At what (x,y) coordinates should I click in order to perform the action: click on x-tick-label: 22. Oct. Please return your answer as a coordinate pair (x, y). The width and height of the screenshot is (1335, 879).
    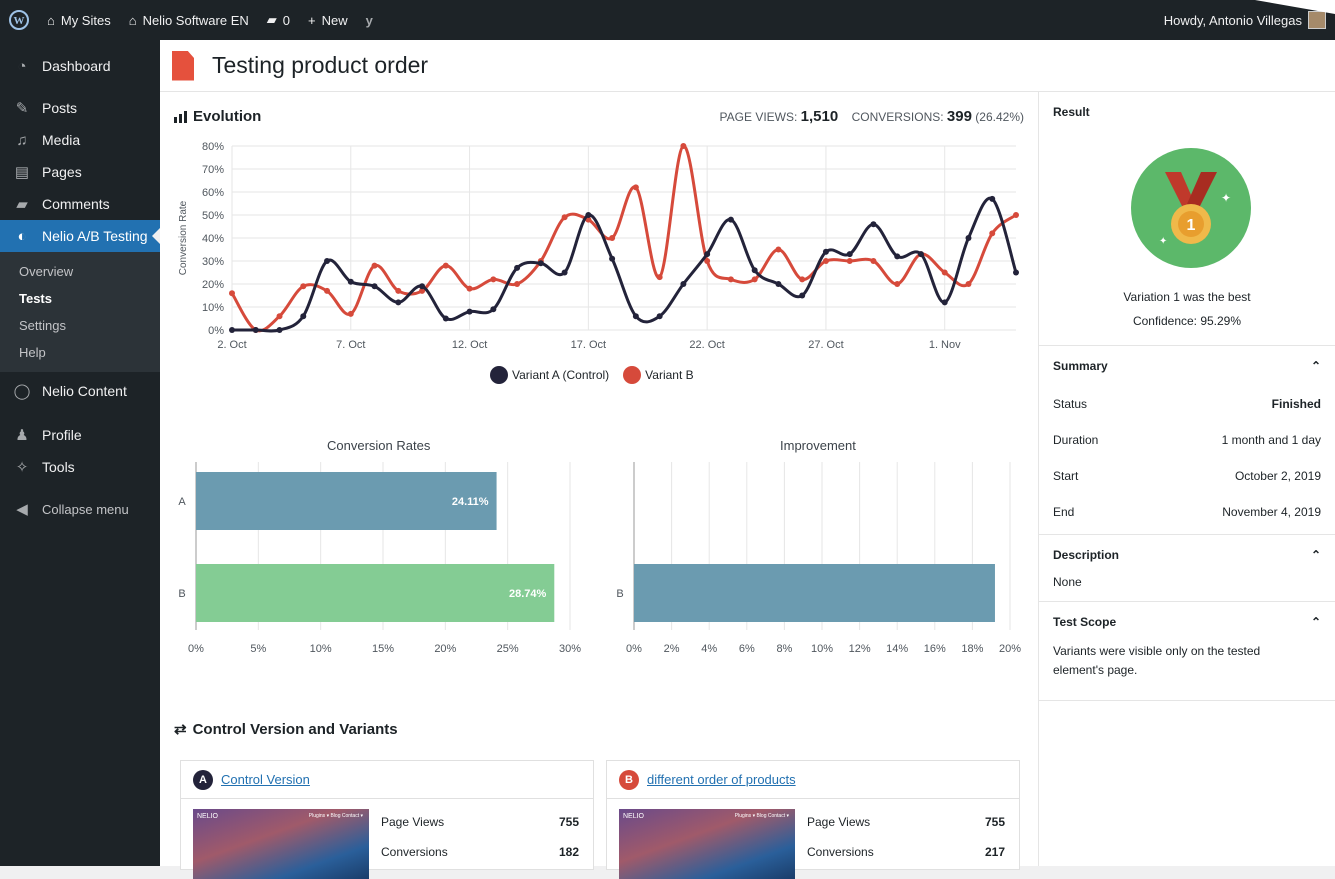
    Looking at the image, I should click on (706, 345).